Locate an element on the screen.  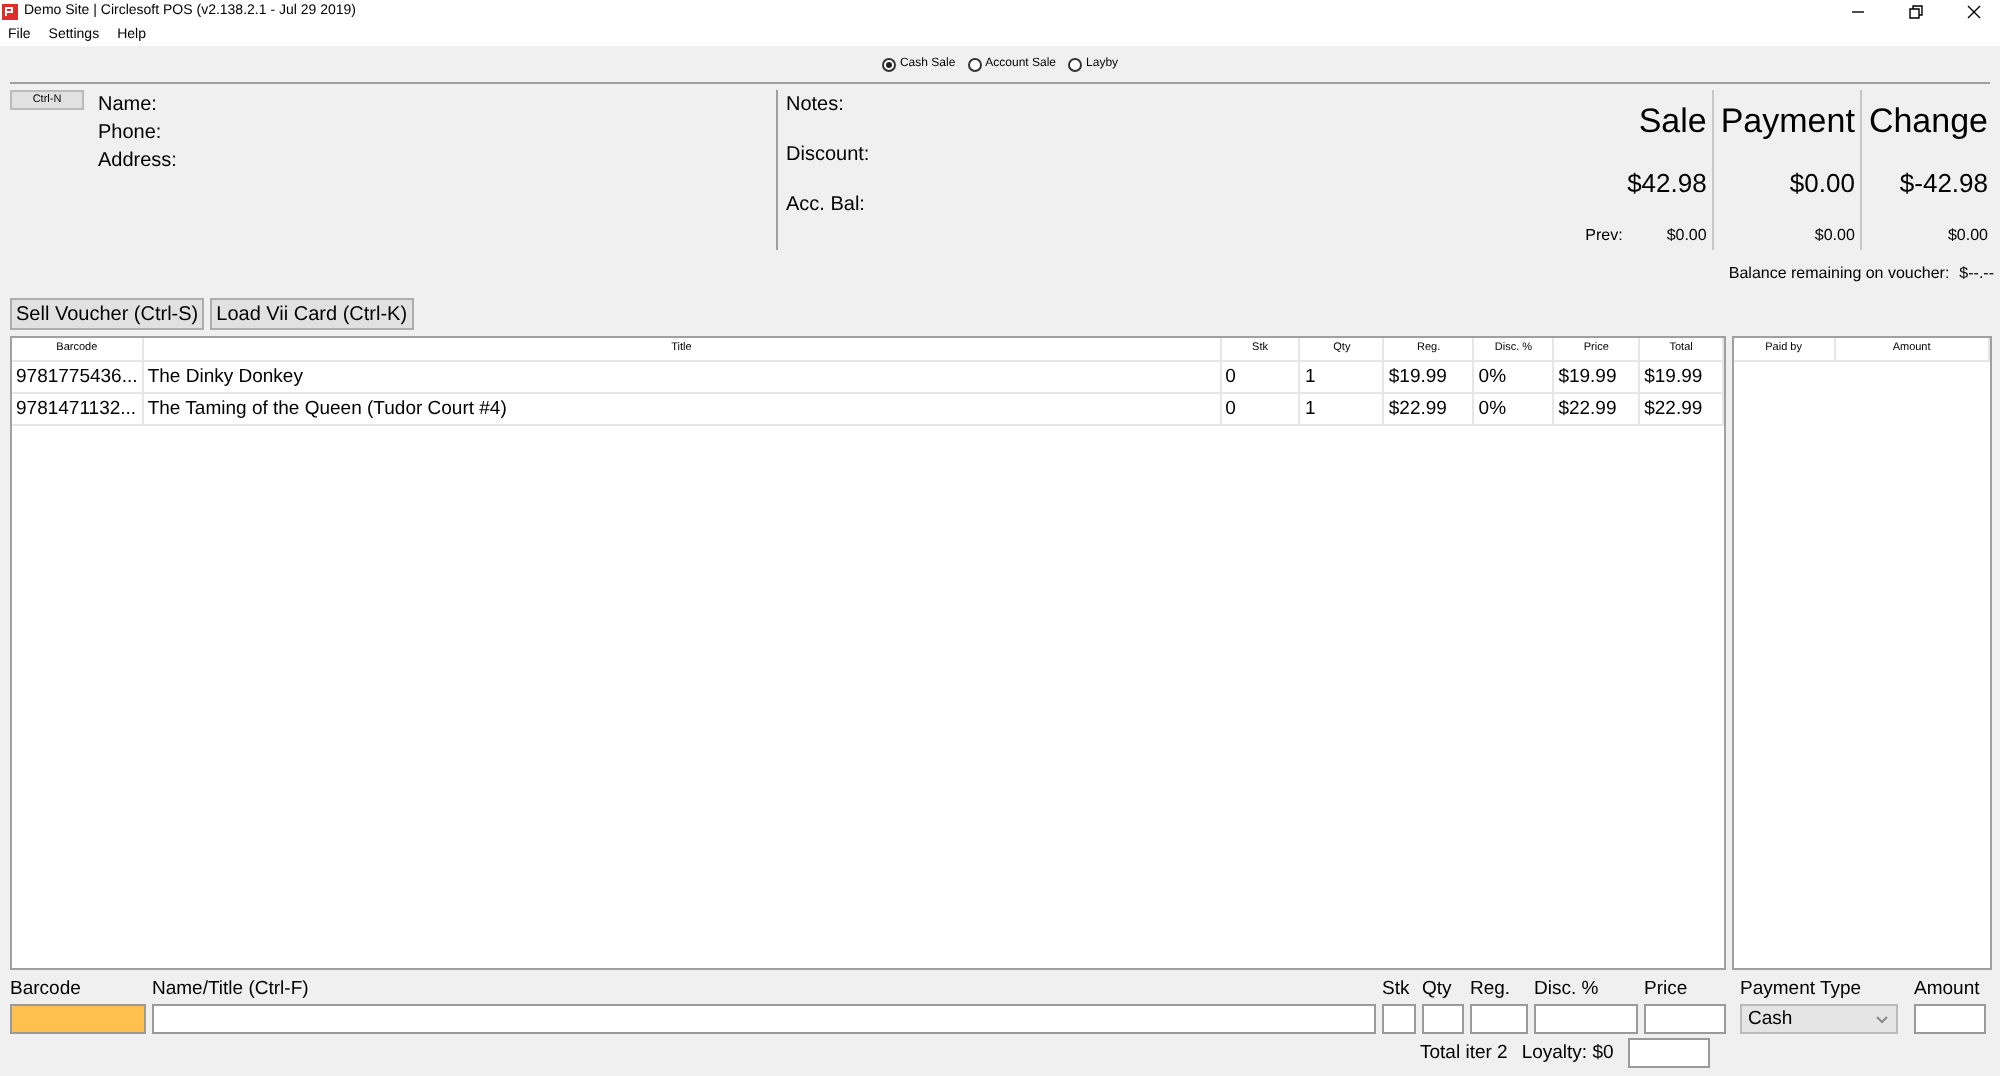
total-amount: $42.98 is located at coordinates (1667, 183).